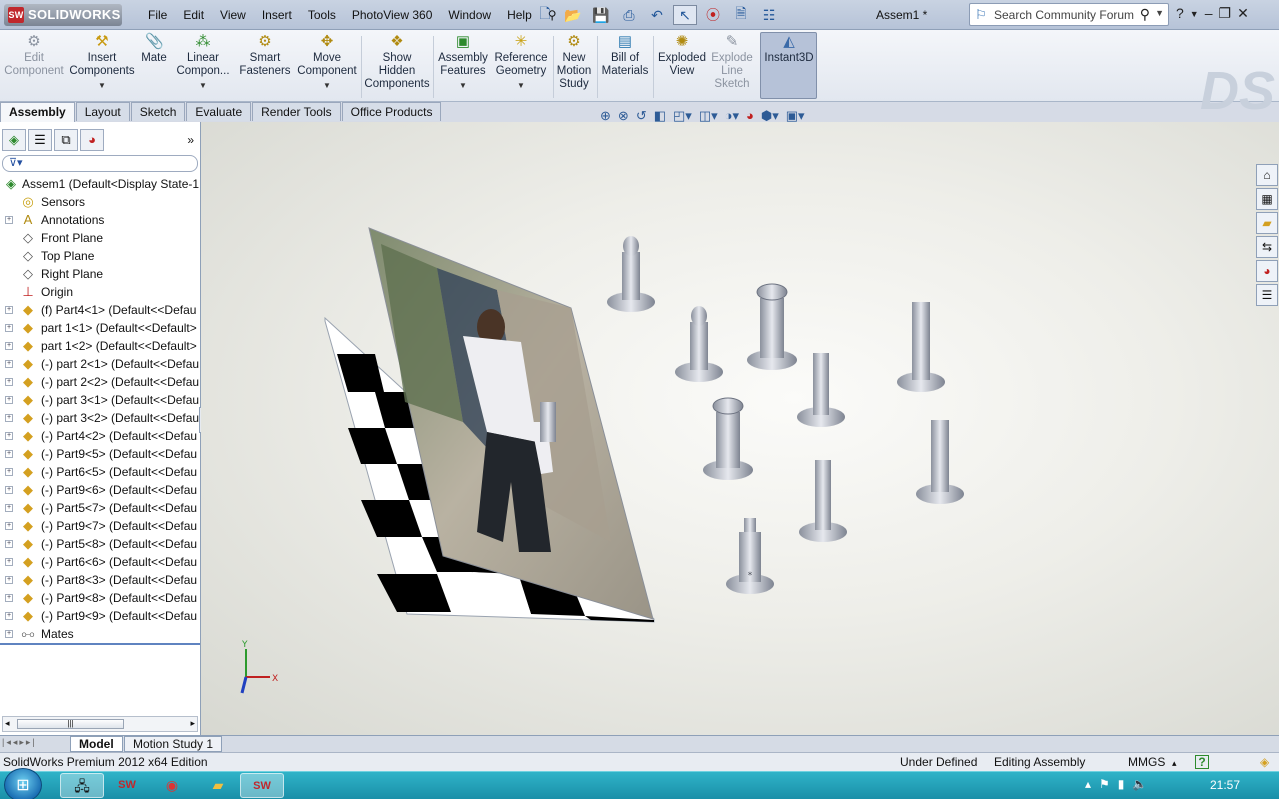 This screenshot has height=799, width=1279. Describe the element at coordinates (1264, 762) in the screenshot. I see `tag-icon: ◈` at that location.